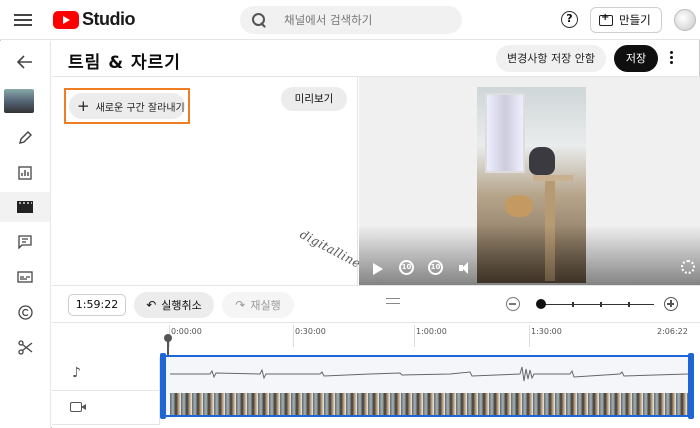 The height and width of the screenshot is (428, 700). I want to click on page-title: 트림 & 자르기, so click(124, 63).